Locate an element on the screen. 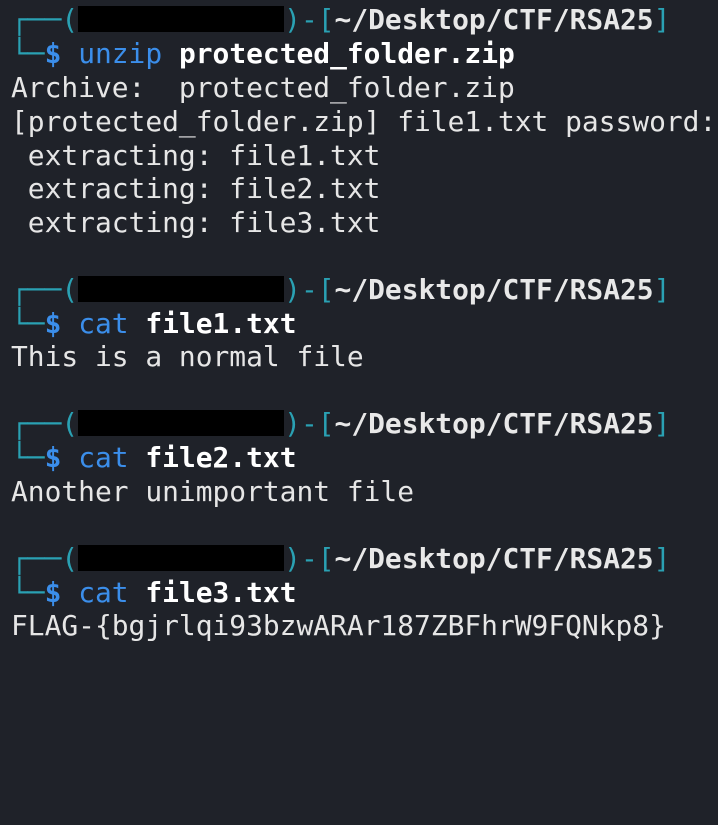 The width and height of the screenshot is (718, 825). output-line: extracting: file2.txt is located at coordinates (196, 188).